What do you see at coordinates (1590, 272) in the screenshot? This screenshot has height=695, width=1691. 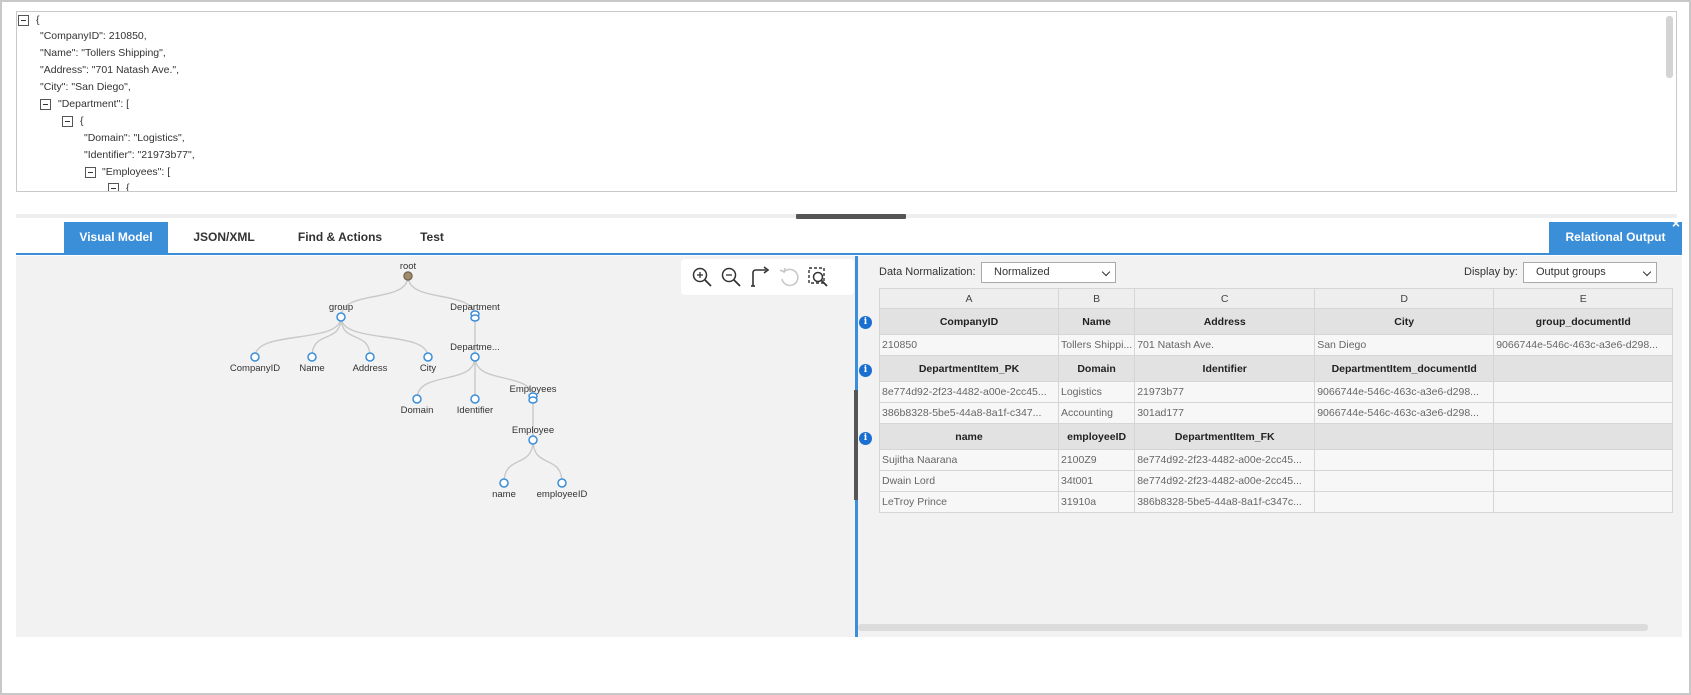 I see `display-by-select: Output groups` at bounding box center [1590, 272].